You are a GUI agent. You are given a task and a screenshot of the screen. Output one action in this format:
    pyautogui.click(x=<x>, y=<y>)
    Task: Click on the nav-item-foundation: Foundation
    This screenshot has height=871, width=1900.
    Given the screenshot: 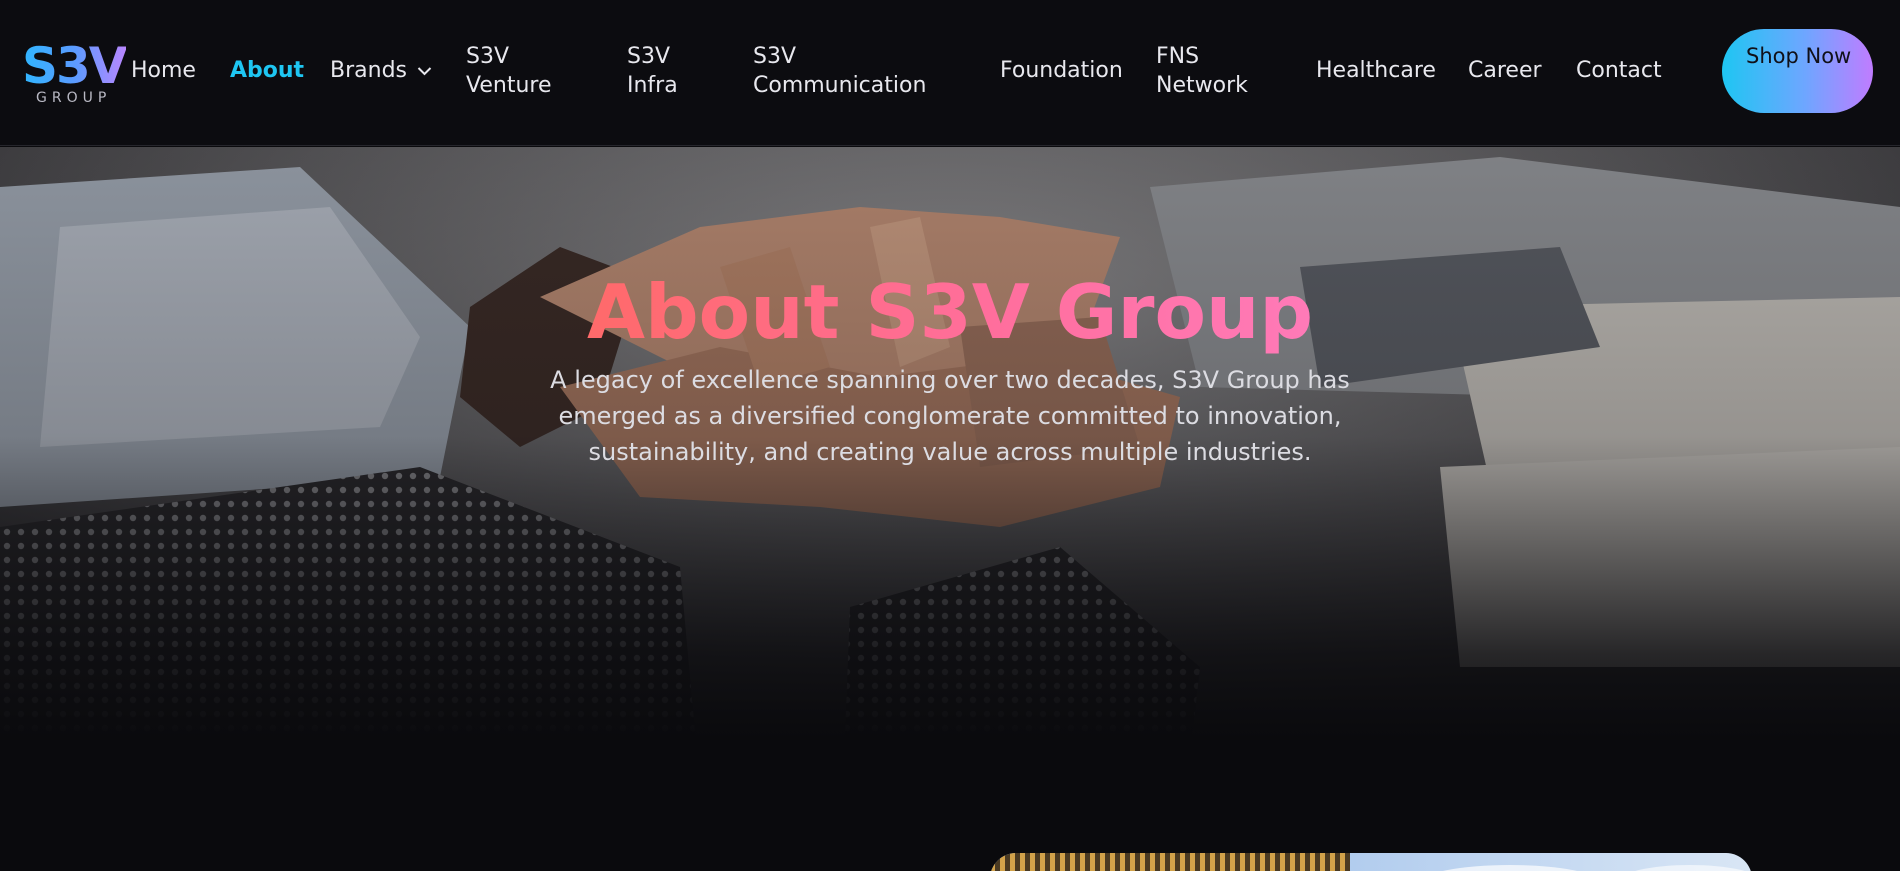 What is the action you would take?
    pyautogui.click(x=1061, y=70)
    